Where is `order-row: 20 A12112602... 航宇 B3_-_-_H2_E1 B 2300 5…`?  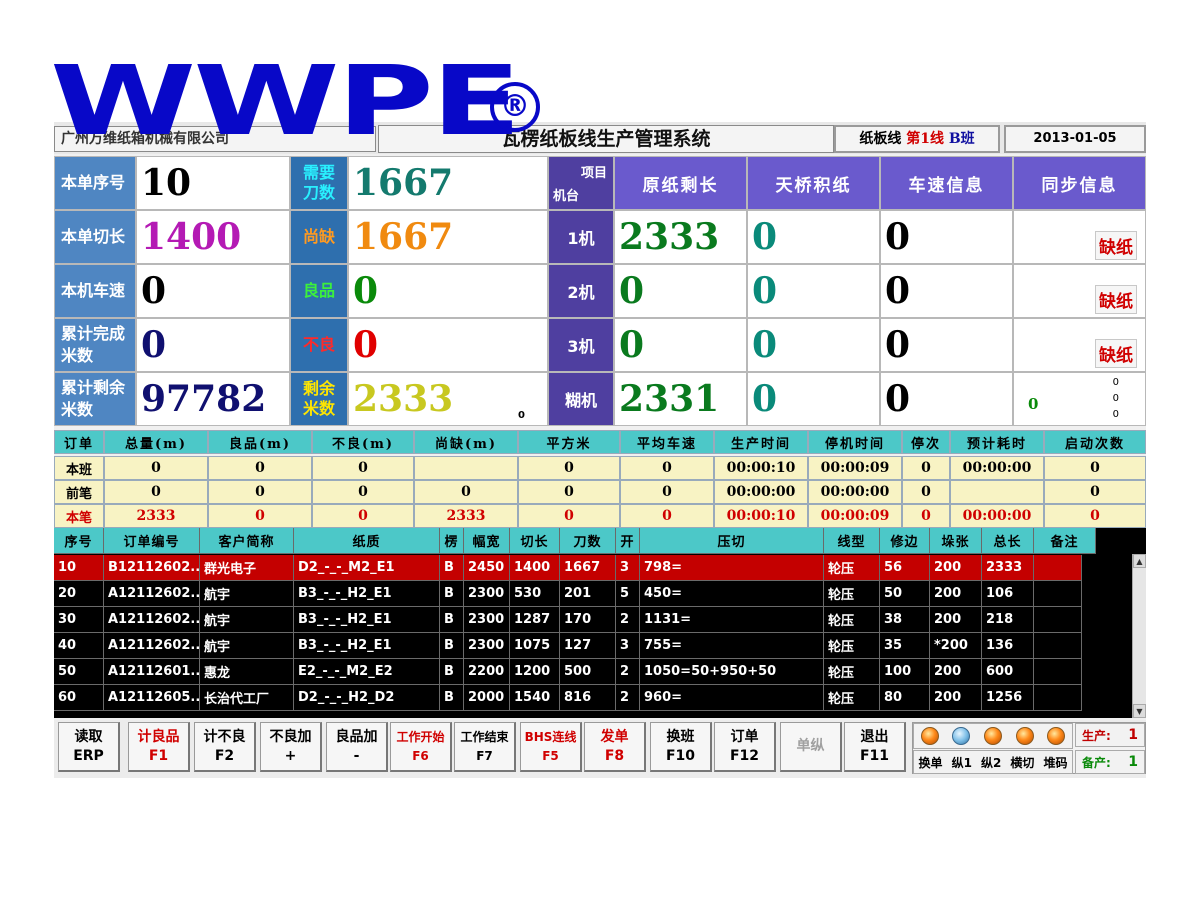
order-row: 20 A12112602... 航宇 B3_-_-_H2_E1 B 2300 5… is located at coordinates (593, 594).